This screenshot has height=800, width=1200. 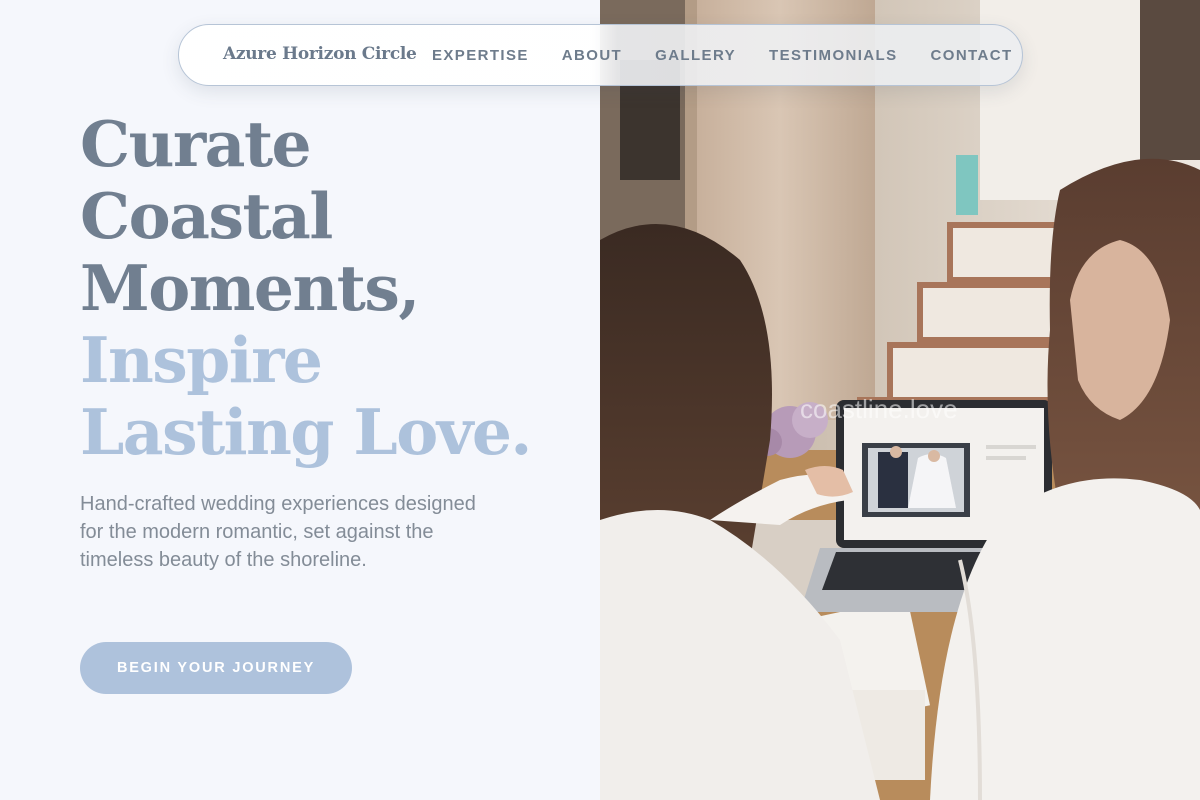 What do you see at coordinates (320, 54) in the screenshot?
I see `brand-logo: Azure Horizon Circle` at bounding box center [320, 54].